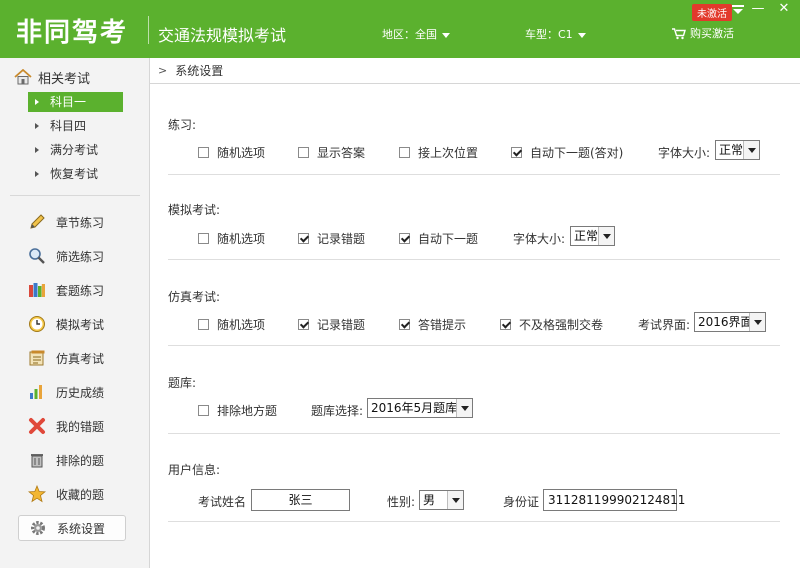 The width and height of the screenshot is (800, 568). Describe the element at coordinates (75, 174) in the screenshot. I see `sidebar-item-resume-exam: 恢复考试` at that location.